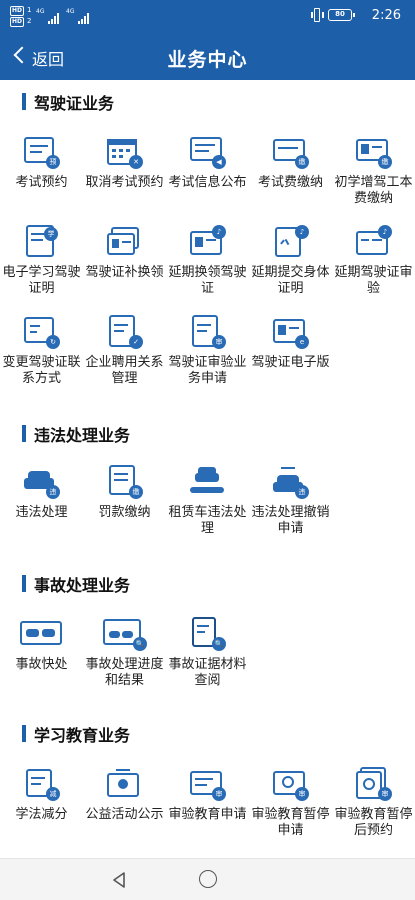 This screenshot has height=900, width=415. I want to click on tile-accident-progress: 🔍 事故处理进度和结果, so click(124, 661).